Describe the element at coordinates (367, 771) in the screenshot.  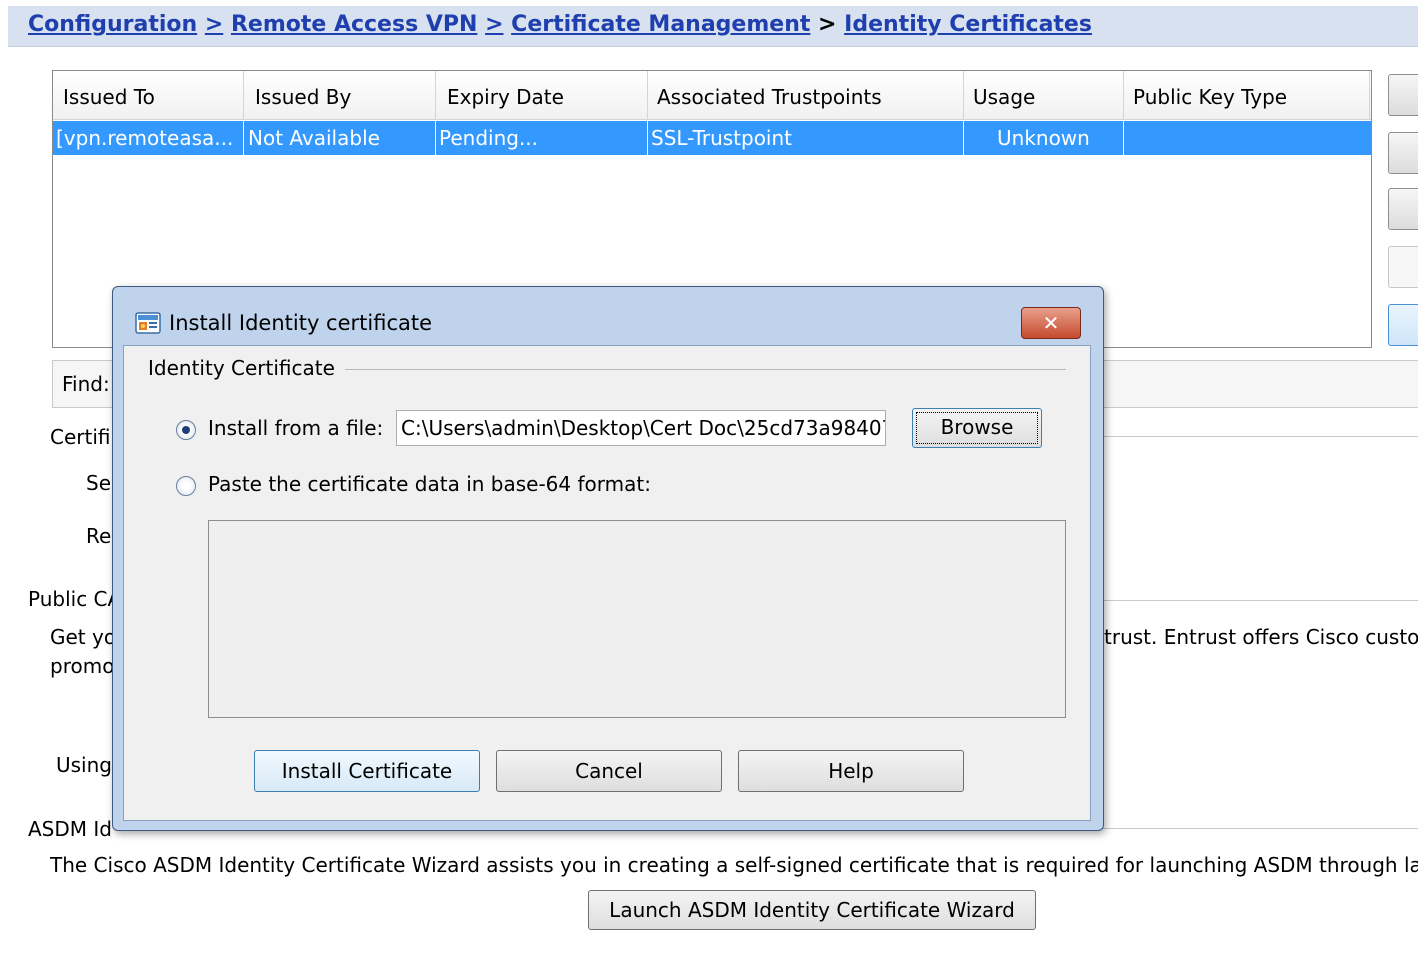
I see `install-certificate-button: Install Certificate` at that location.